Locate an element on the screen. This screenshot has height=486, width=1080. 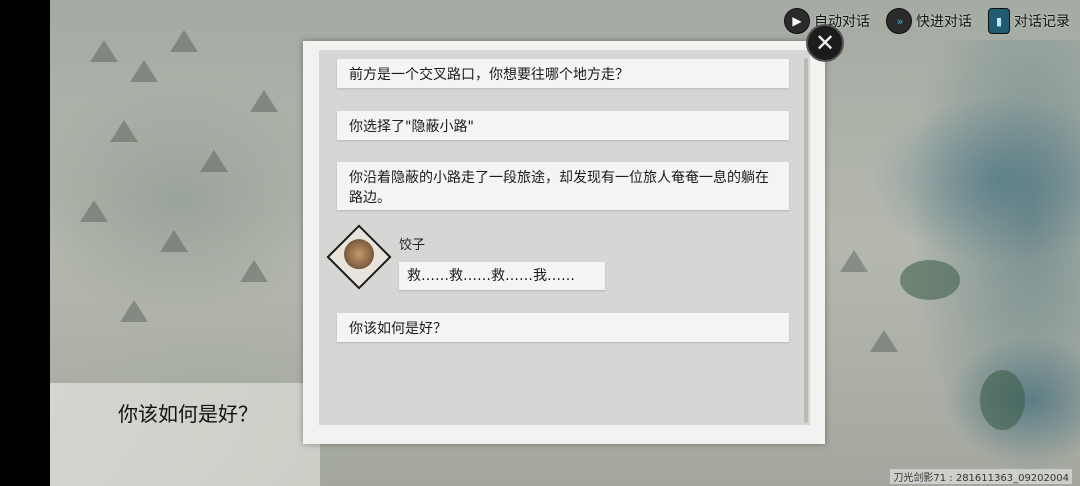
fast-dialogue-button: » 快进对话 is located at coordinates (929, 21).